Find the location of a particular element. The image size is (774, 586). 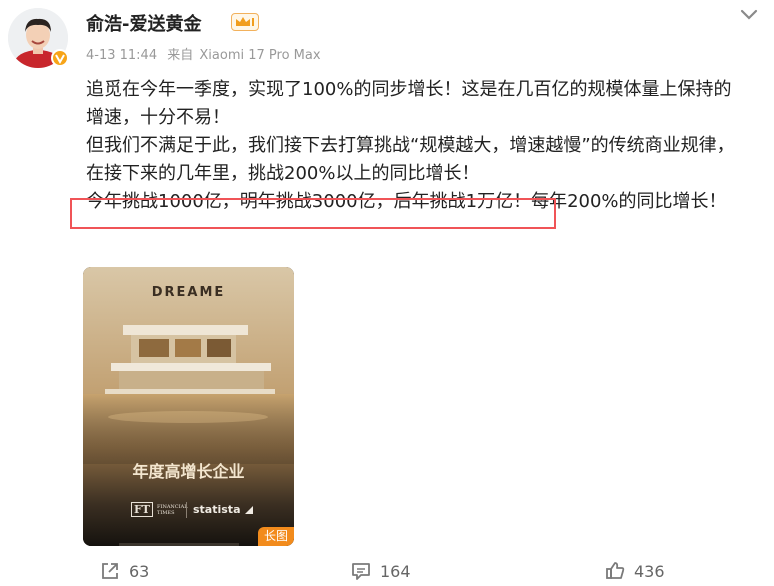

post-line: 在接下来的几年里，挑战200%以上的同比增长！ is located at coordinates (283, 173).